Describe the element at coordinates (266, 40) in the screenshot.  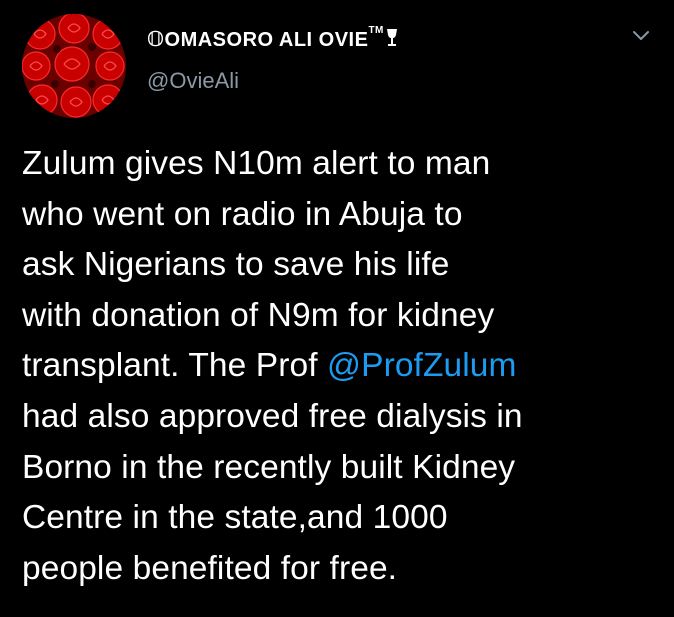
I see `display-name-text: OMASORO ALI OVIE` at that location.